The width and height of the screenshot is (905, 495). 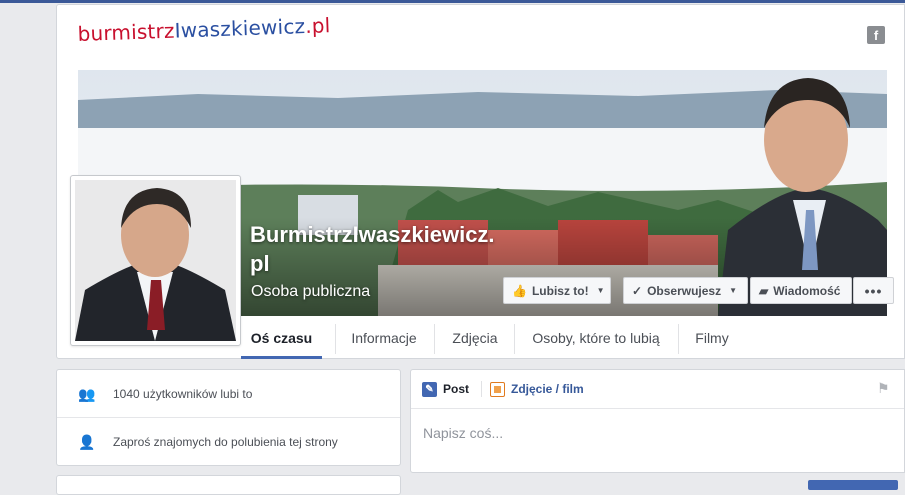 What do you see at coordinates (475, 338) in the screenshot?
I see `tab-photos: Zdjęcia` at bounding box center [475, 338].